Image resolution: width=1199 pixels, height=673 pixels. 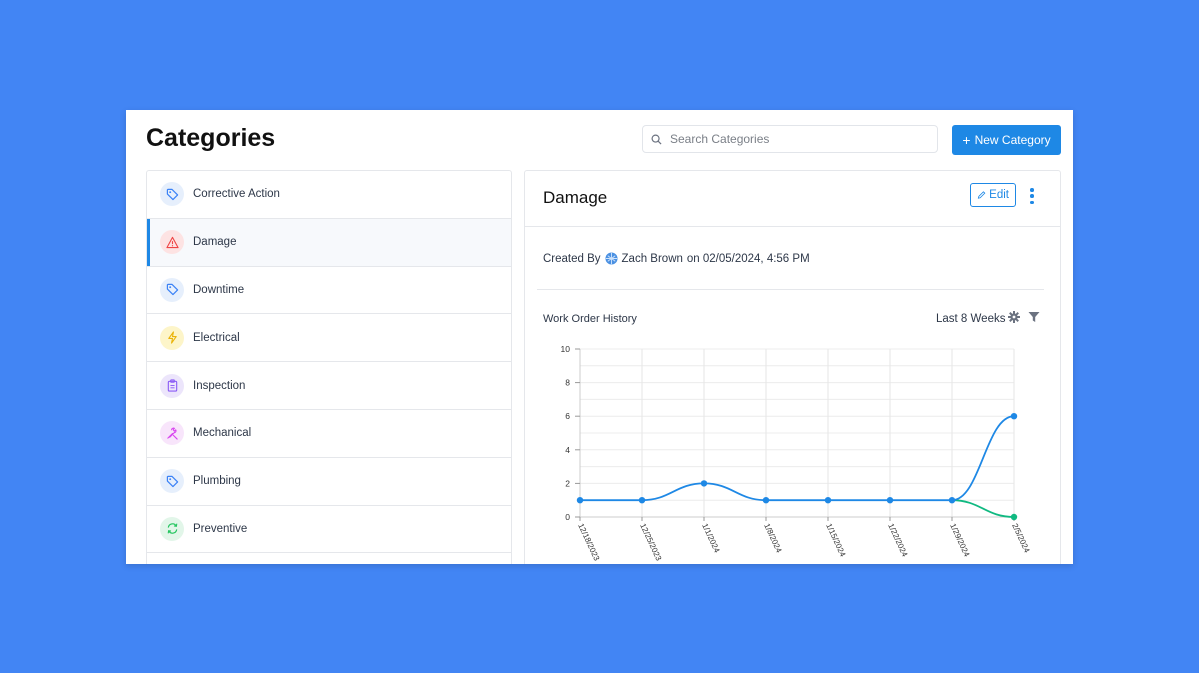 What do you see at coordinates (650, 542) in the screenshot?
I see `x-tick-label: 12/25/2023` at bounding box center [650, 542].